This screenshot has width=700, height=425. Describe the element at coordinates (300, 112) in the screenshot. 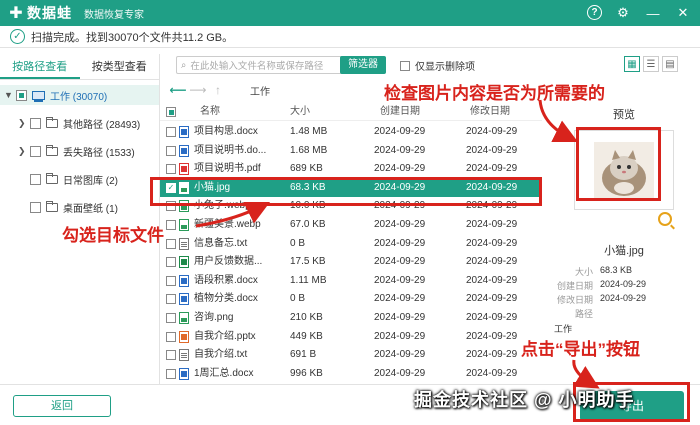

I see `col-header-size: 大小` at that location.